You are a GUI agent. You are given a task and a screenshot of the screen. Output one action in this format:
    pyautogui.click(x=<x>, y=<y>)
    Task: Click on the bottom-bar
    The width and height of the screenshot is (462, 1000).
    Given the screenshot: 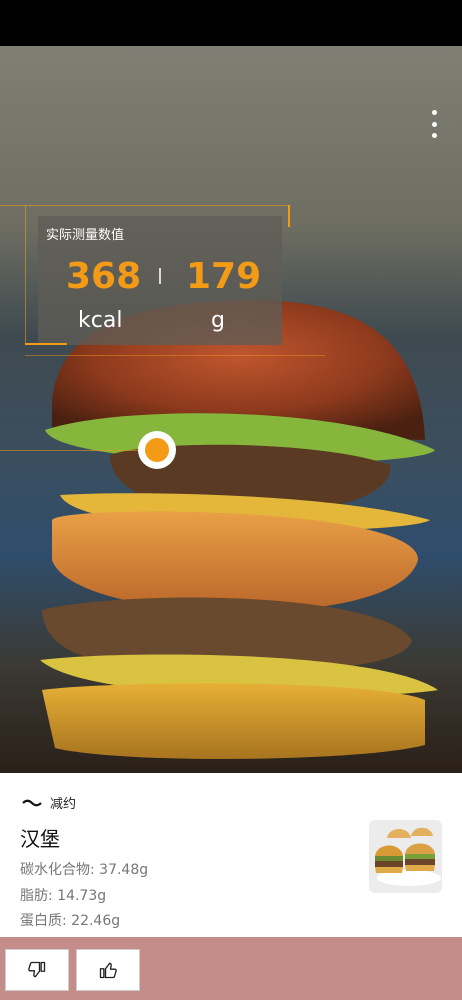 What is the action you would take?
    pyautogui.click(x=231, y=968)
    